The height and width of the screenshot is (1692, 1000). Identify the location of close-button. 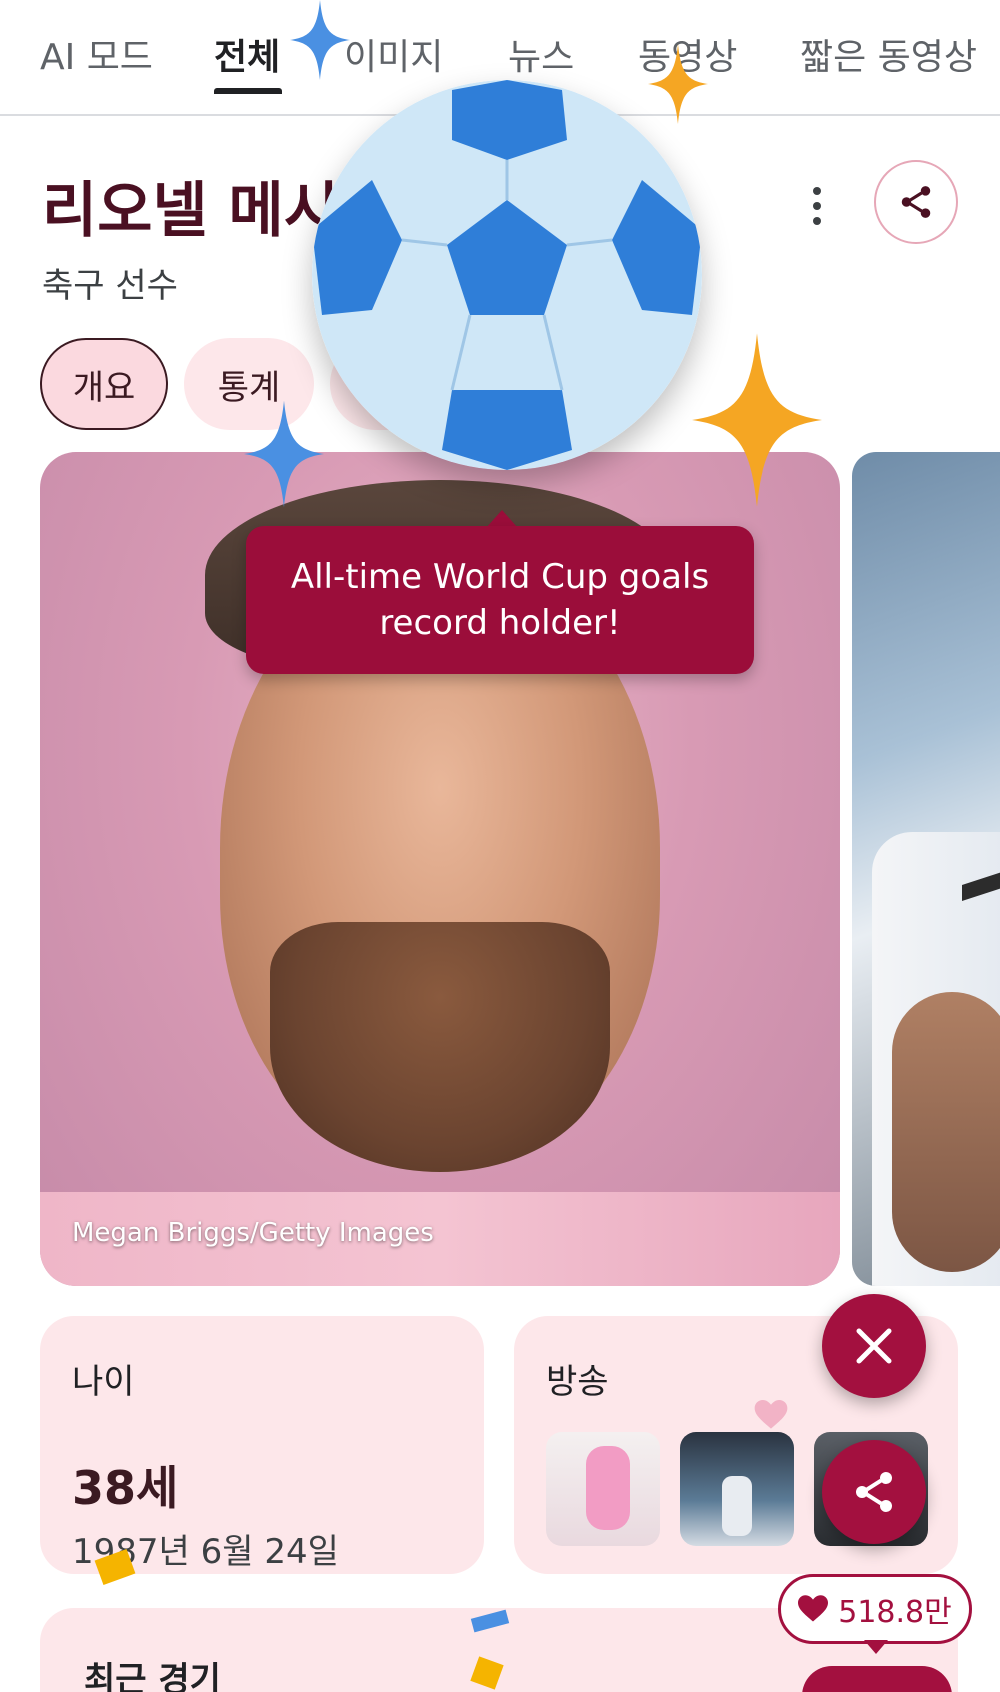
(874, 1346).